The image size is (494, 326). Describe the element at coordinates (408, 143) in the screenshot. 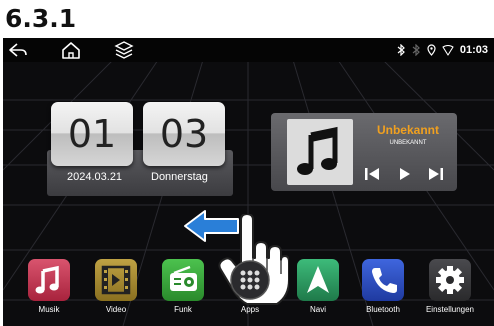

I see `track-artist: UNBEKANNT` at that location.